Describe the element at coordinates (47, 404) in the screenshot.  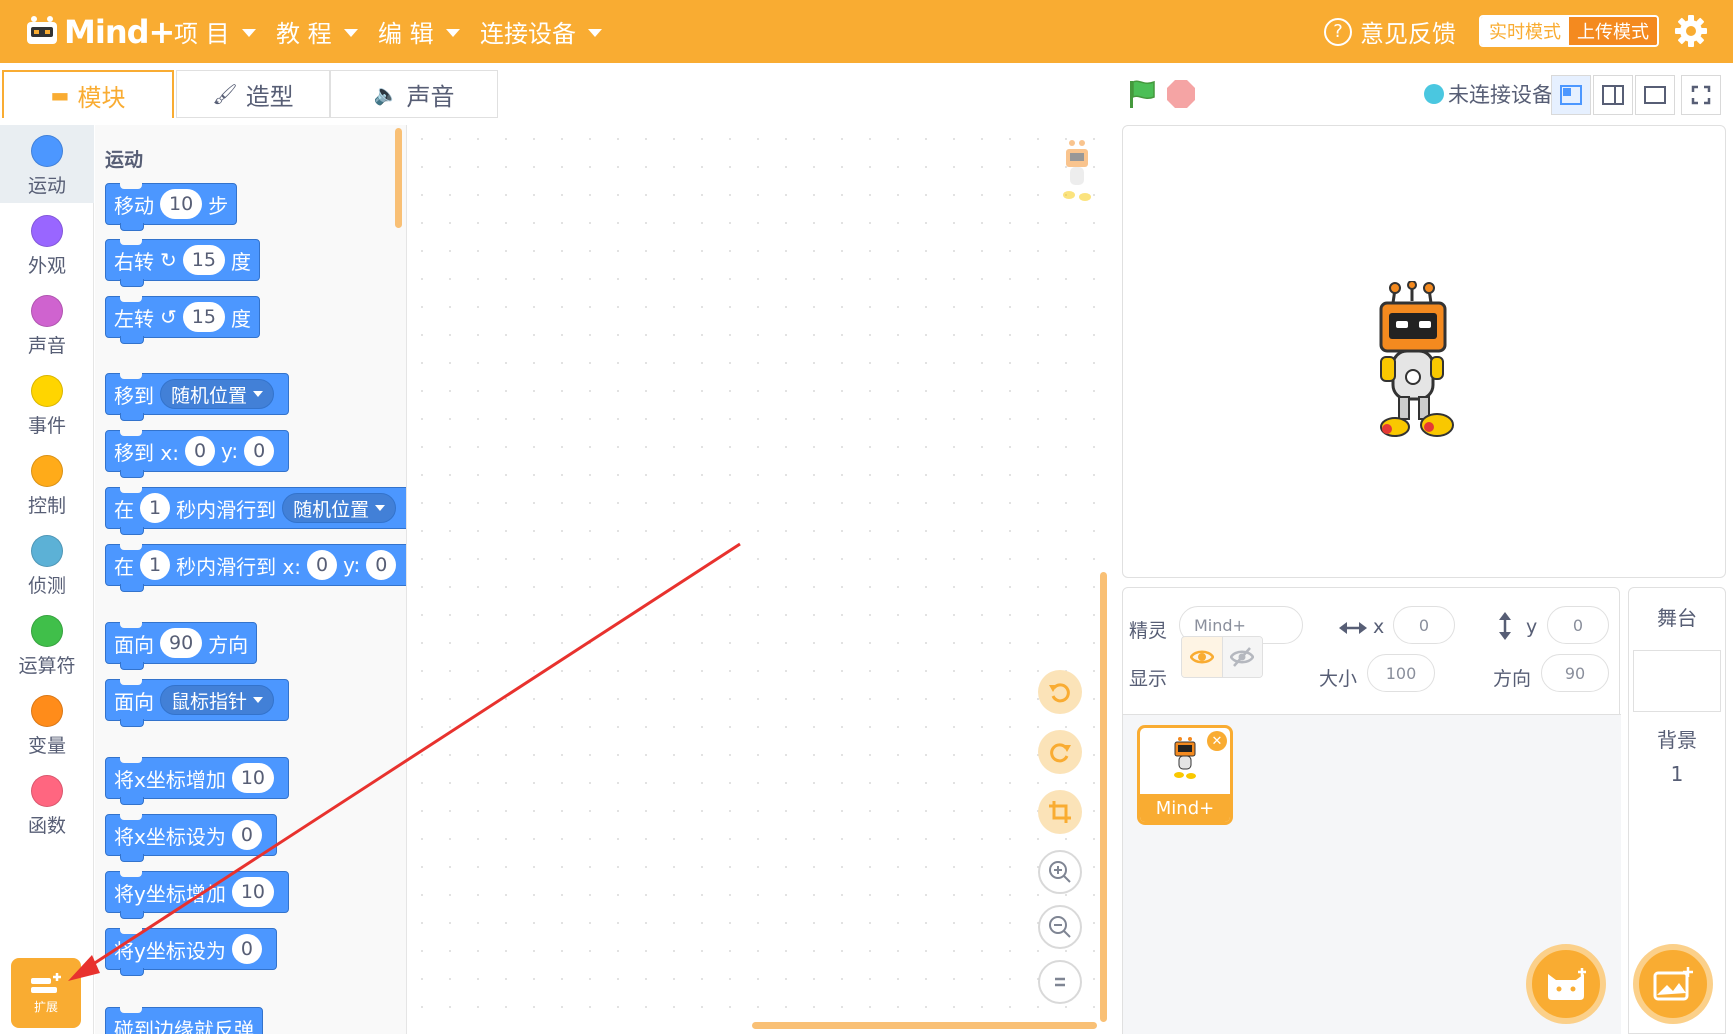
I see `category-events: 事件` at that location.